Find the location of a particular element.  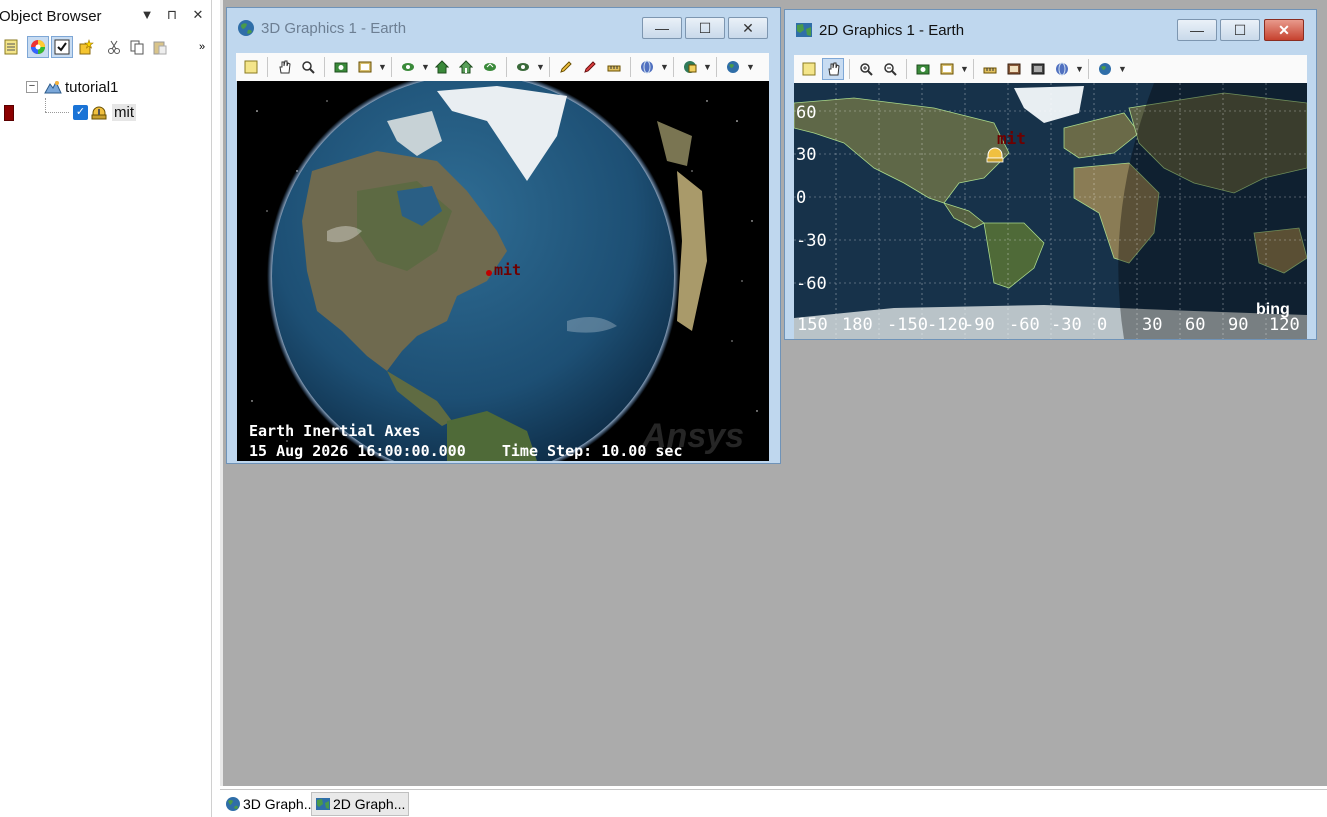

panel-menu-dropdown: ▼ is located at coordinates (147, 14).